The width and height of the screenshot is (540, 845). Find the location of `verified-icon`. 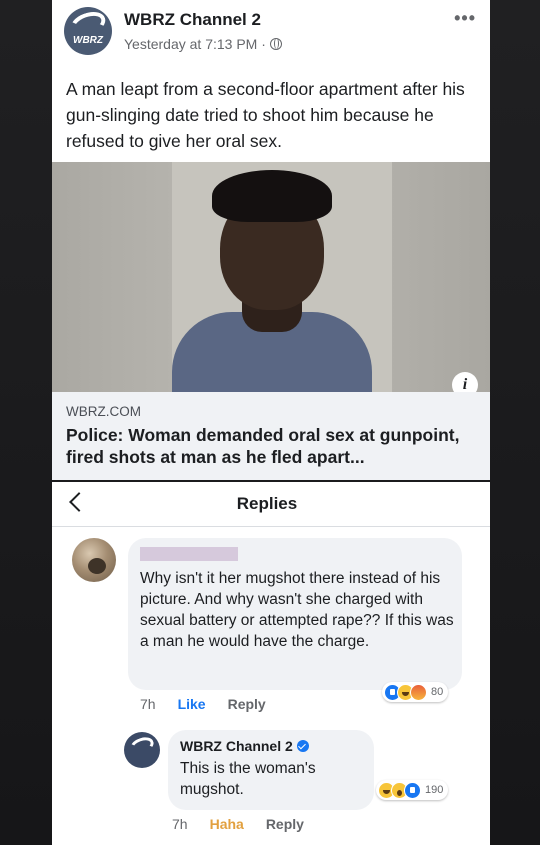

verified-icon is located at coordinates (302, 746).